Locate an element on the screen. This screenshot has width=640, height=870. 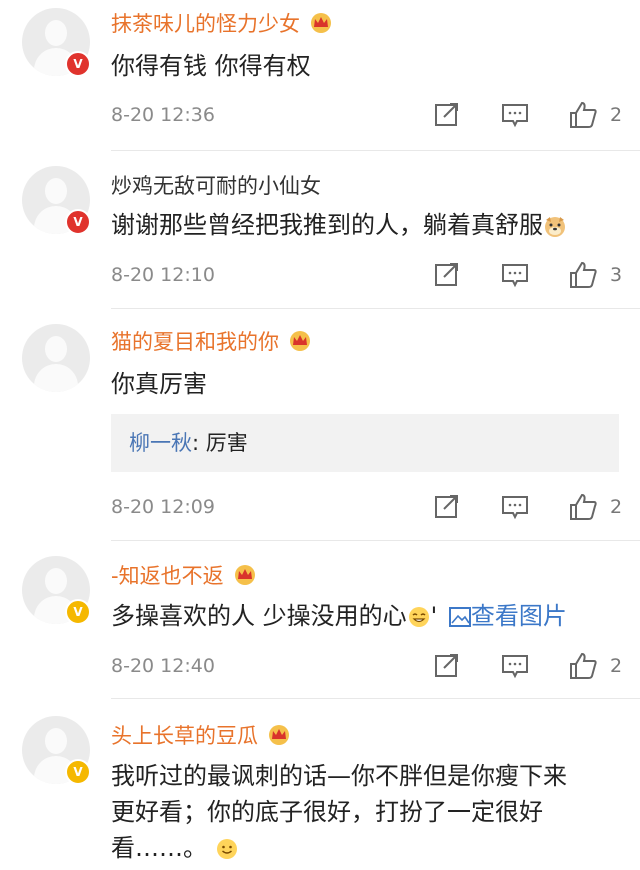
comment-text-line: 更好看；你的底子很好，打扮了一定很好 is located at coordinates (327, 812).